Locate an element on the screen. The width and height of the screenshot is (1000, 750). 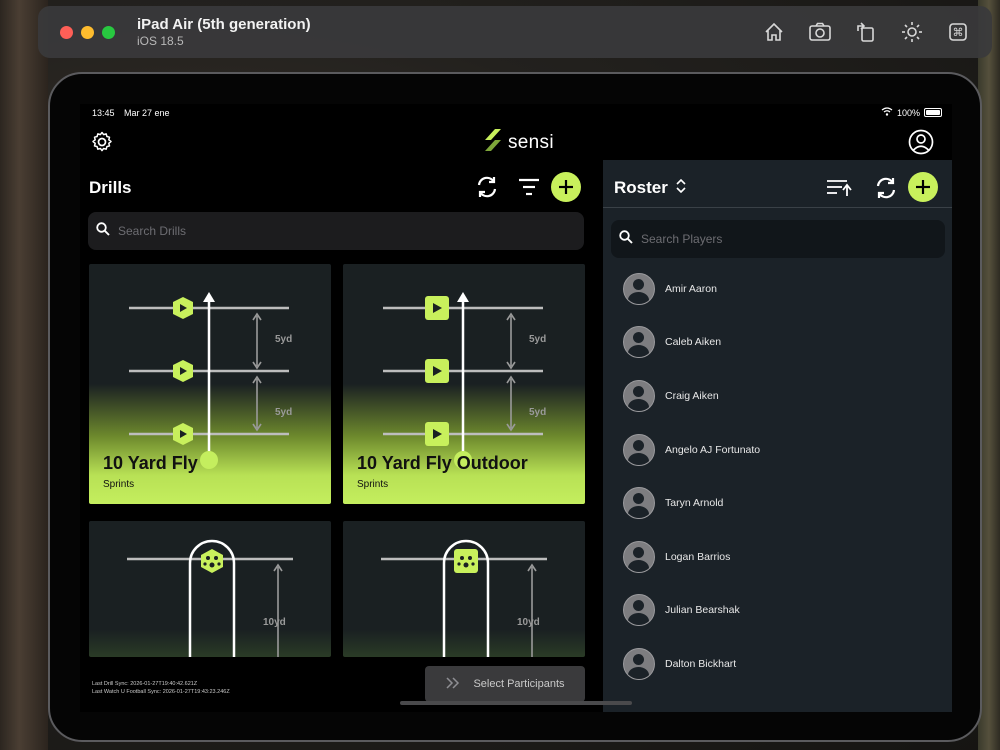
search-players-input is located at coordinates (793, 239).